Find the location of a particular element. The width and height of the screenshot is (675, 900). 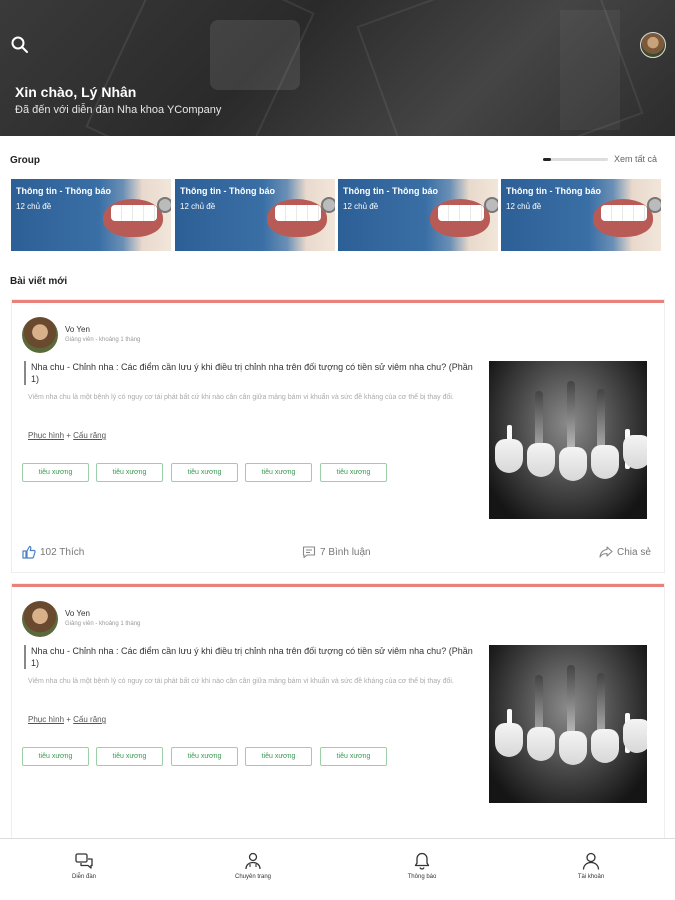

comment-button: 7 Bình luận is located at coordinates (336, 552).